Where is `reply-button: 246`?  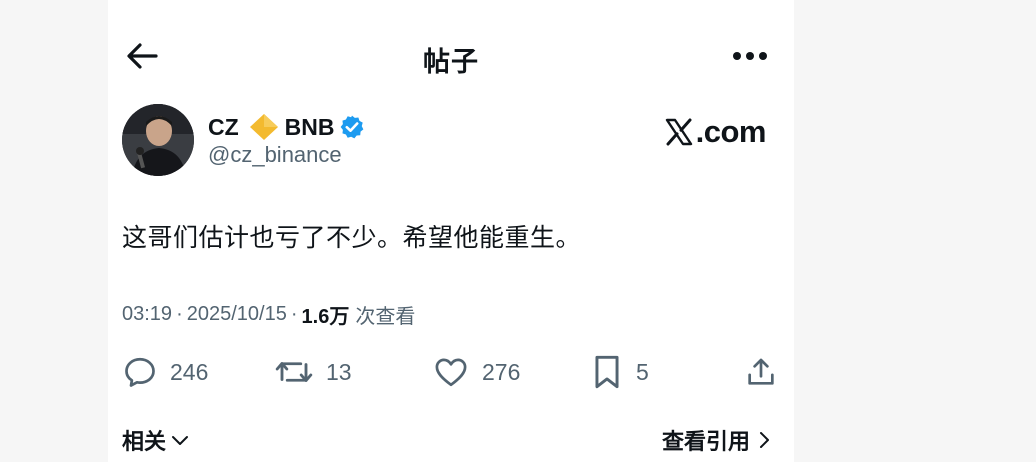 reply-button: 246 is located at coordinates (165, 372).